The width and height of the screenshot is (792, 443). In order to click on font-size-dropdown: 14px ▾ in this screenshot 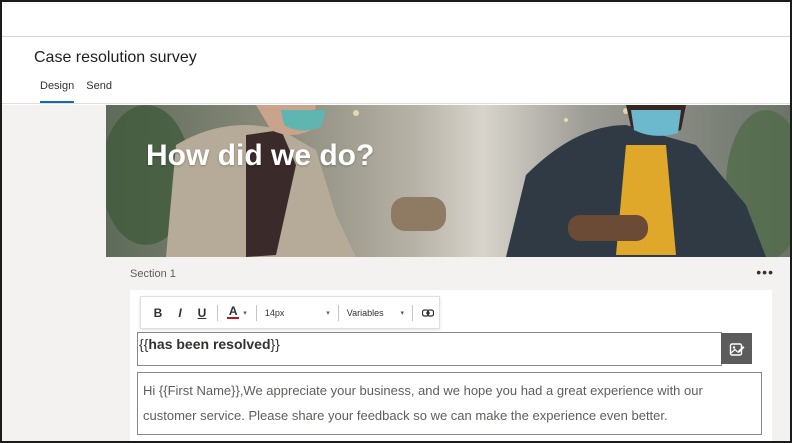, I will do `click(297, 313)`.